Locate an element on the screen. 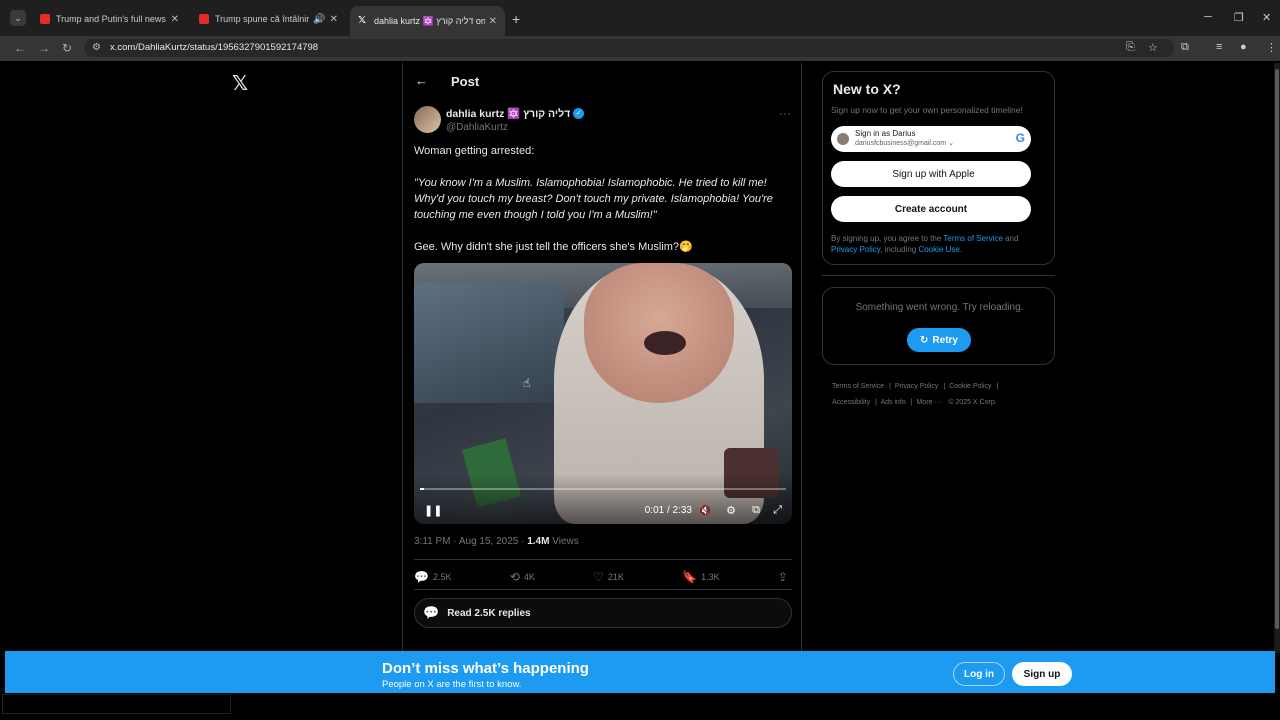 Image resolution: width=1280 pixels, height=720 pixels. tab-2: Trump spune că întâlnirea cu 🔊 ✕ is located at coordinates (268, 19).